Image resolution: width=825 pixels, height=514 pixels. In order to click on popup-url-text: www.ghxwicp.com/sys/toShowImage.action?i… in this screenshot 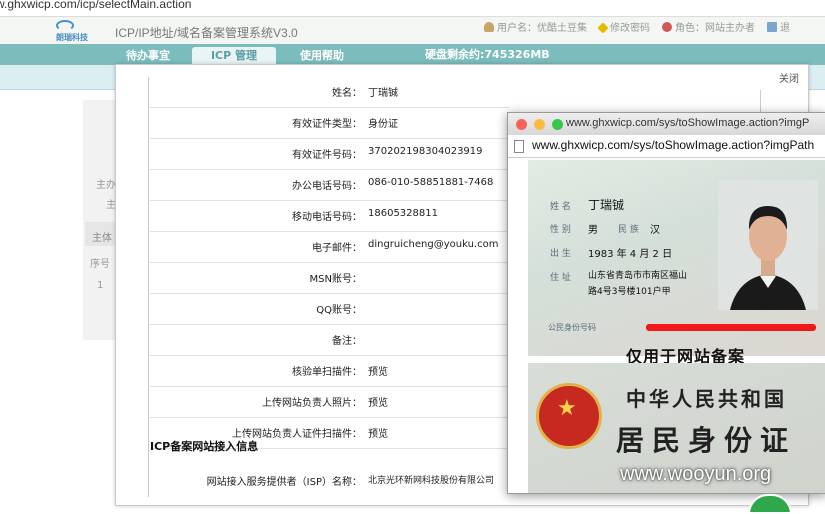, I will do `click(673, 145)`.